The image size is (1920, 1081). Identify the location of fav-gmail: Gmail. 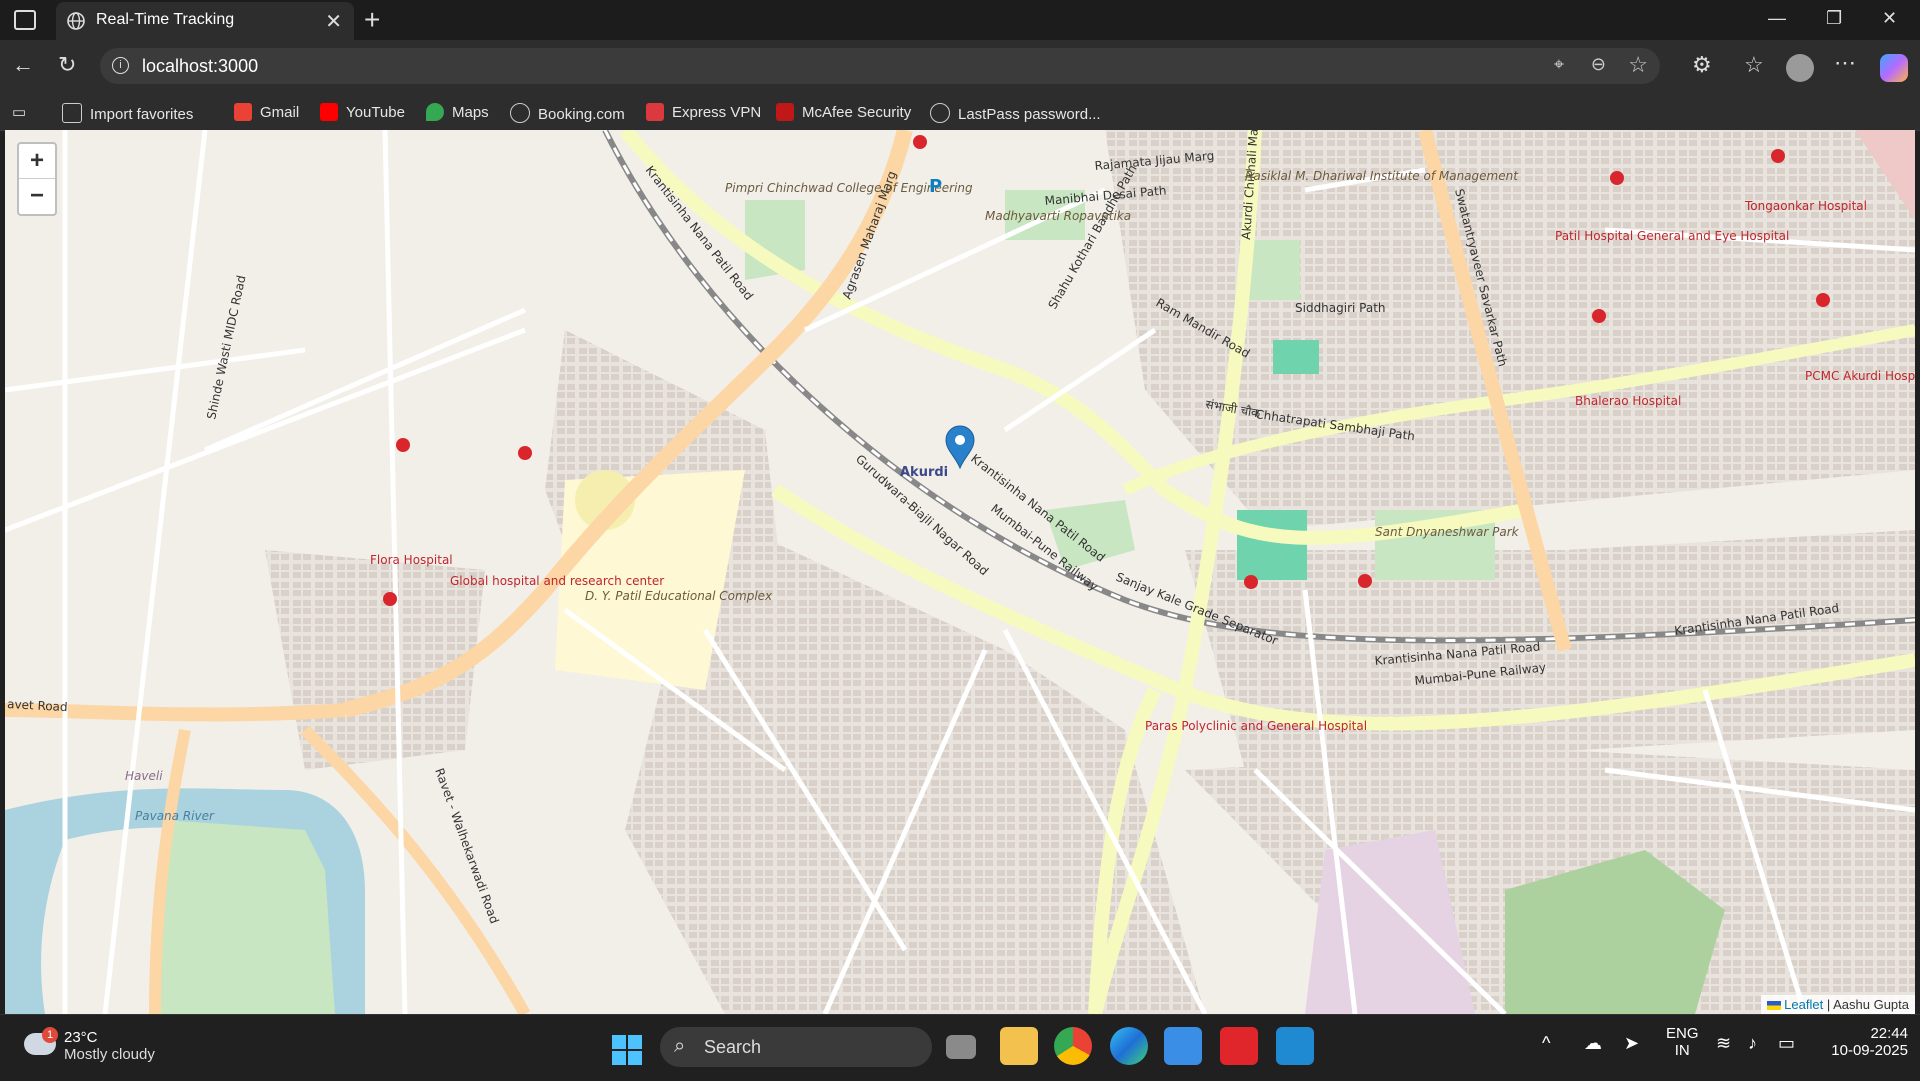
(266, 112).